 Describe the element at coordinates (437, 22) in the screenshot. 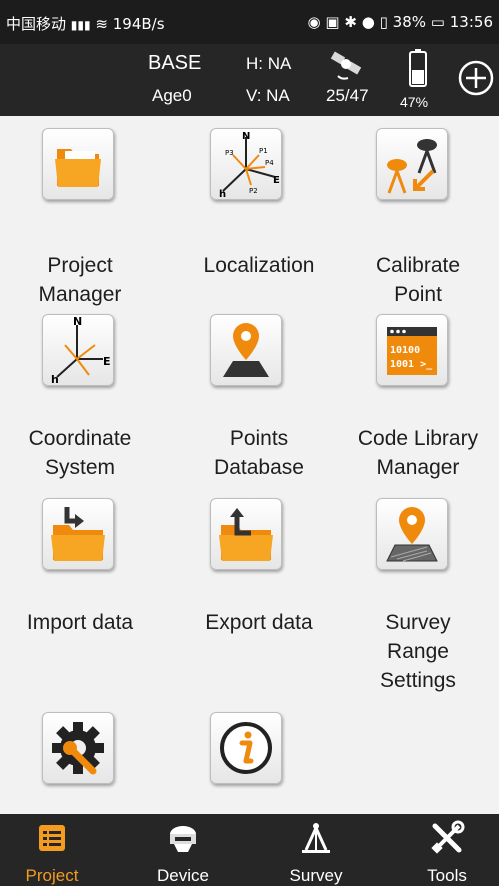

I see `phone-battery-icon: ▭` at that location.